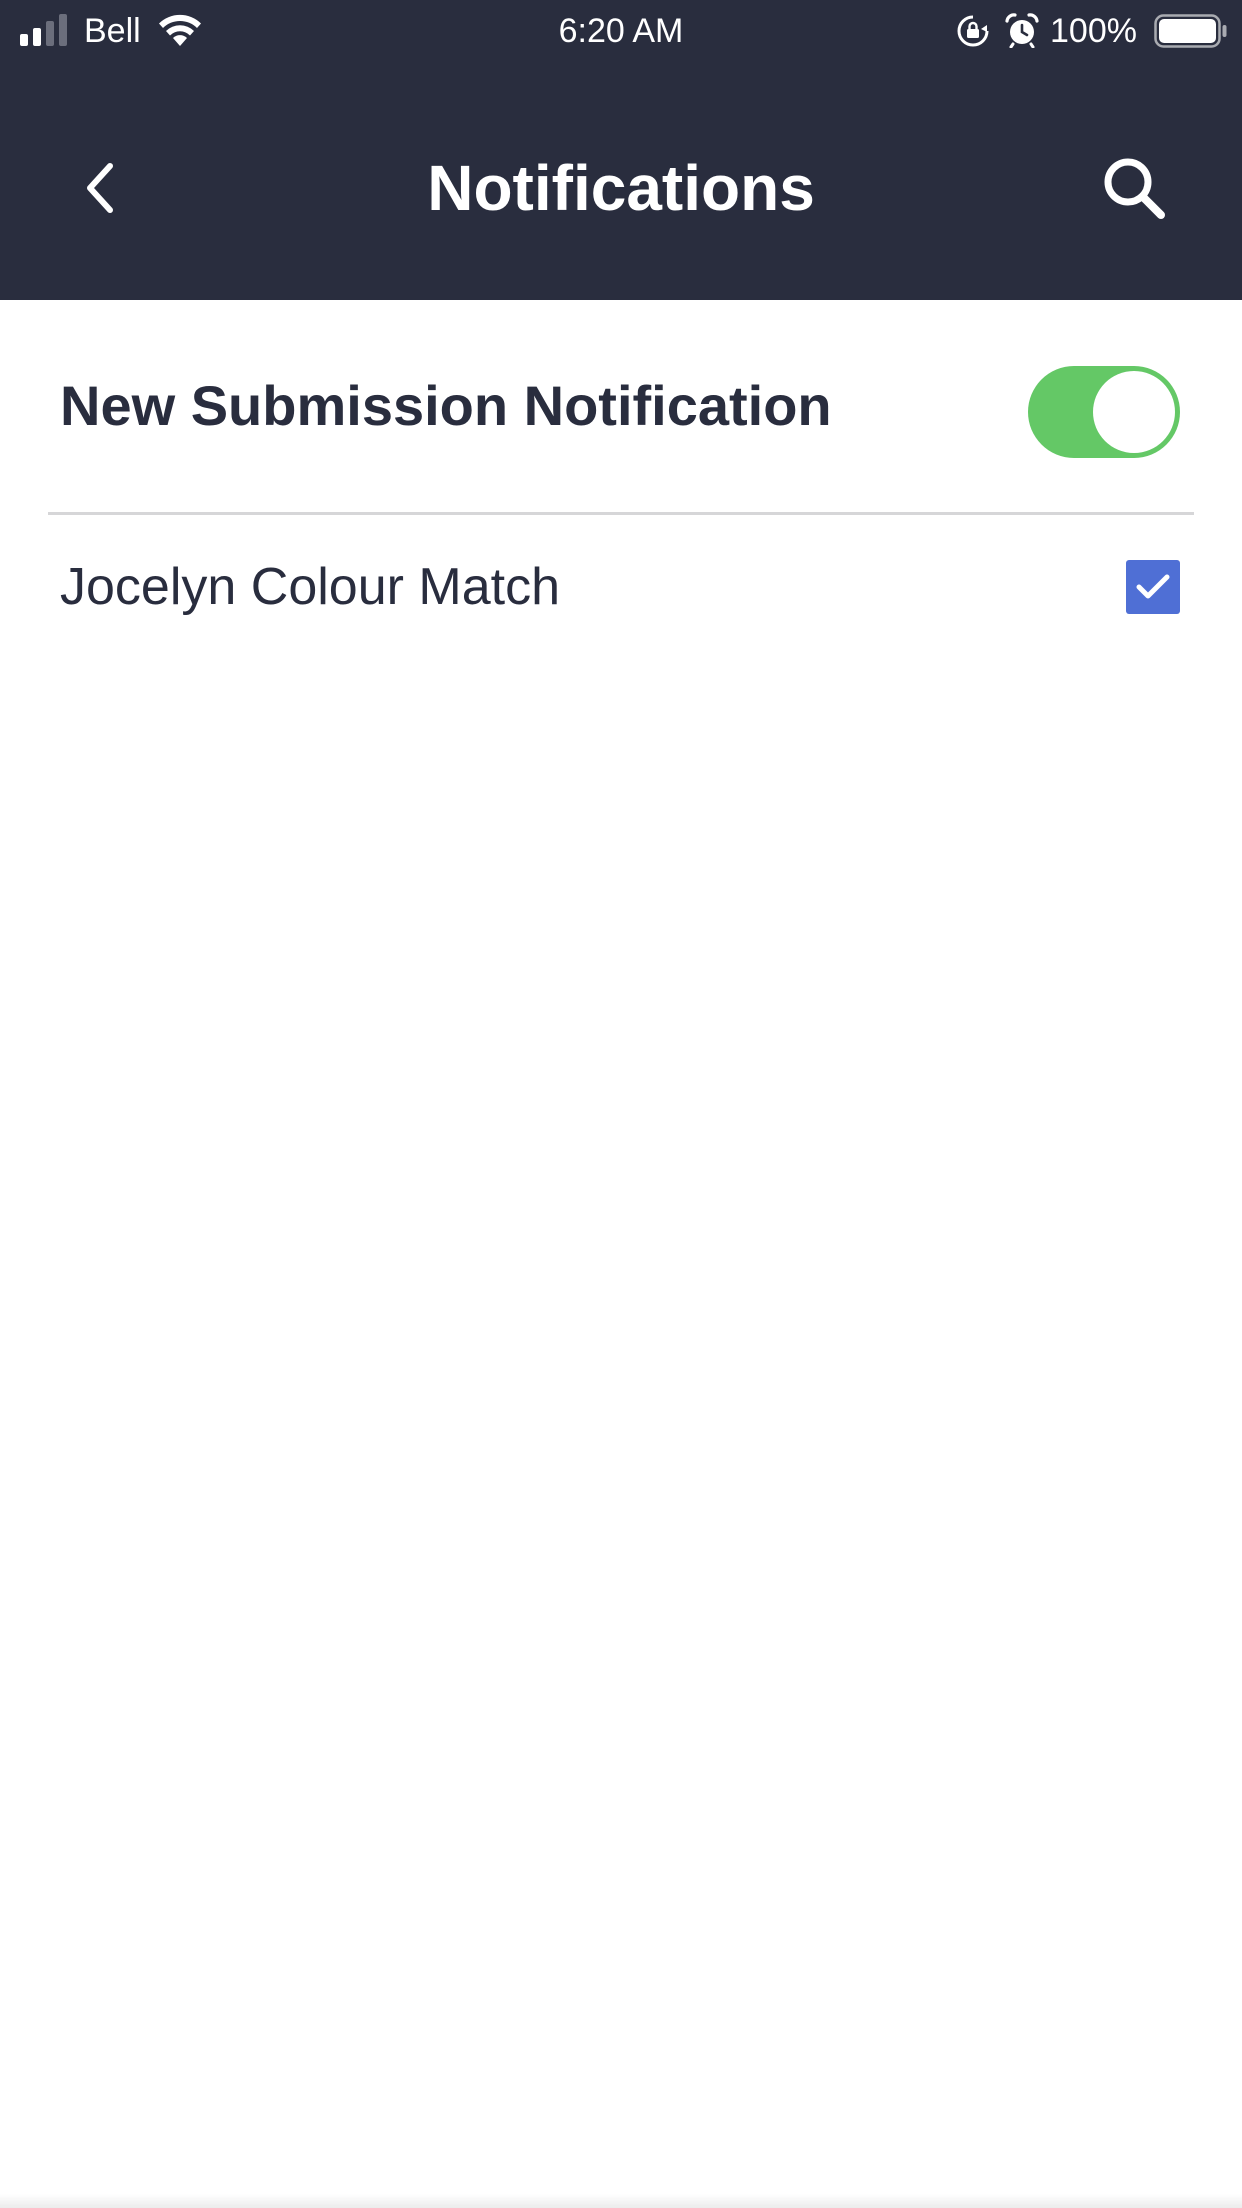 This screenshot has width=1242, height=2208. I want to click on new-submission-setting-row: New Submission Notification, so click(622, 406).